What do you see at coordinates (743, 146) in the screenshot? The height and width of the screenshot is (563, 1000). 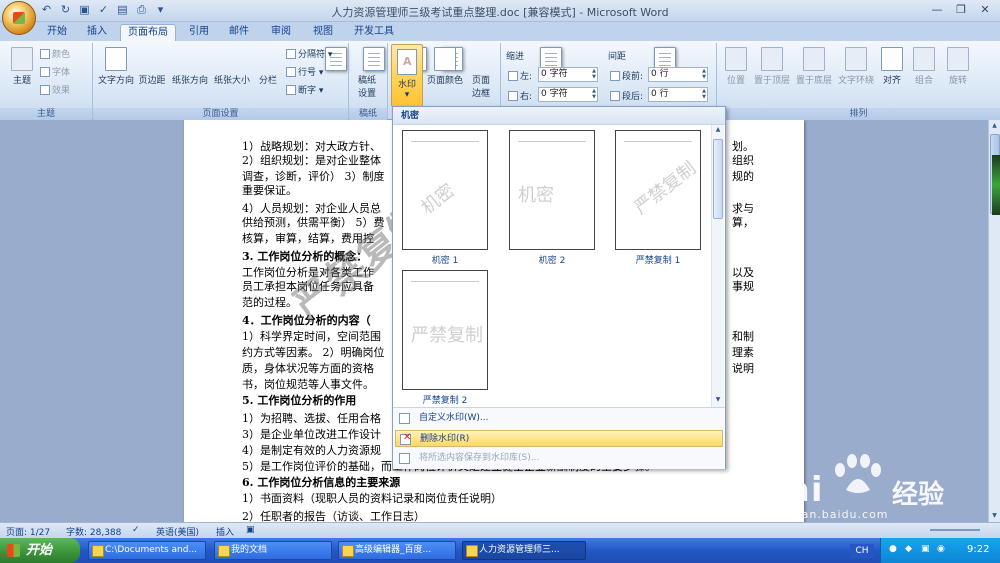 I see `doc-fragment: 划。` at bounding box center [743, 146].